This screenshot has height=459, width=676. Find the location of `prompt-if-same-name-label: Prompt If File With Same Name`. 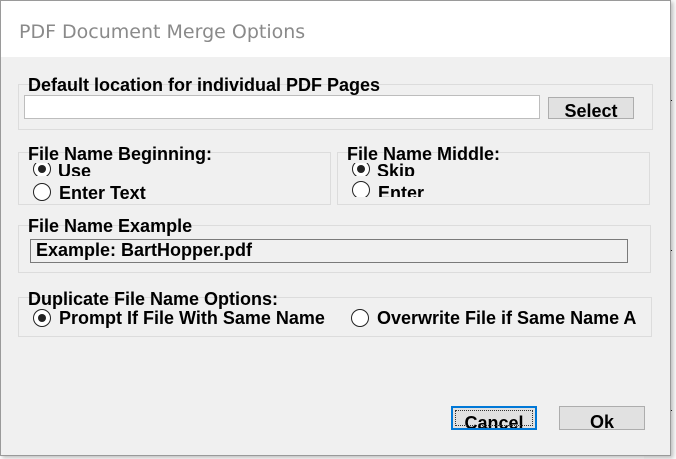

prompt-if-same-name-label: Prompt If File With Same Name is located at coordinates (192, 318).